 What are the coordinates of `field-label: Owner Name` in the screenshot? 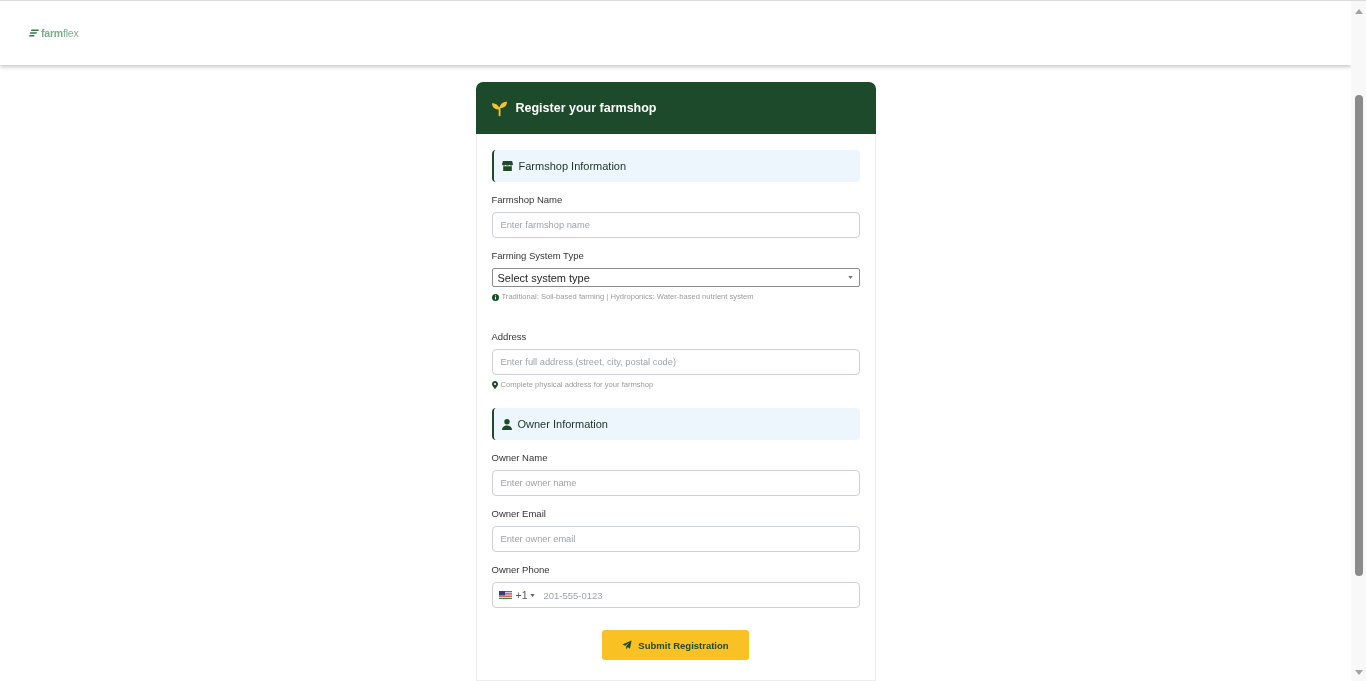 It's located at (520, 457).